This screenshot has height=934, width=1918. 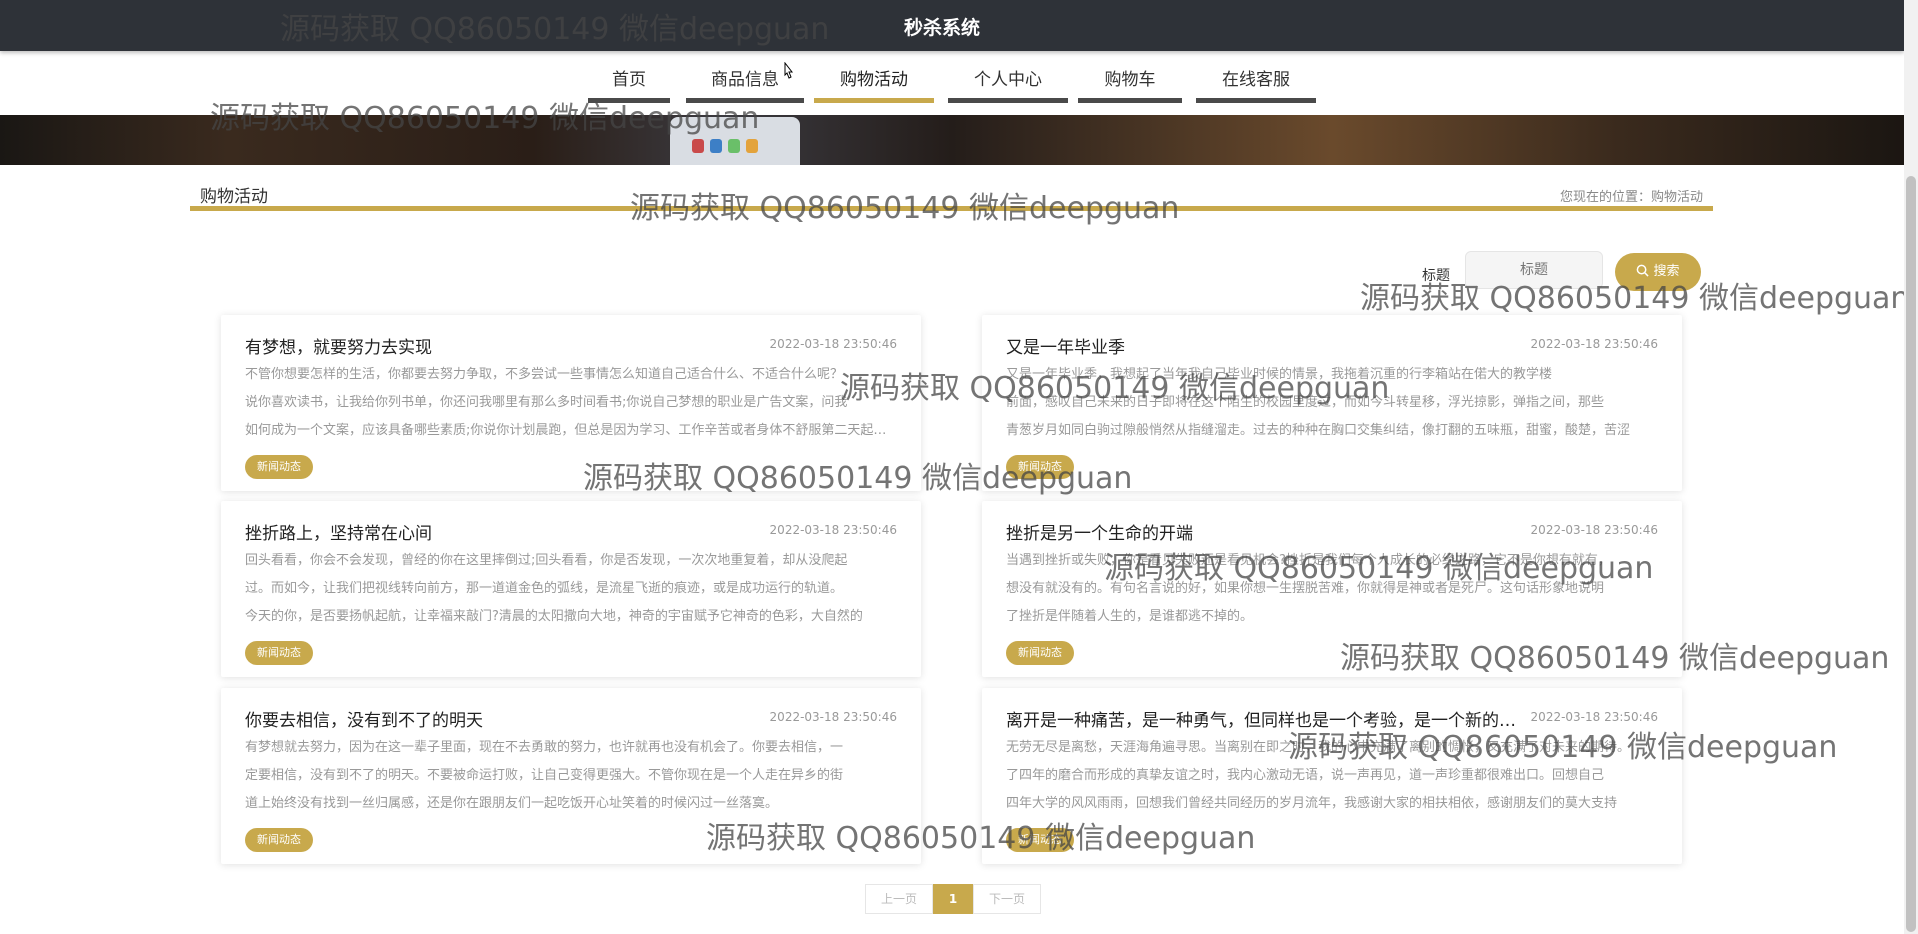 What do you see at coordinates (941, 28) in the screenshot?
I see `site-title: 秒杀系统` at bounding box center [941, 28].